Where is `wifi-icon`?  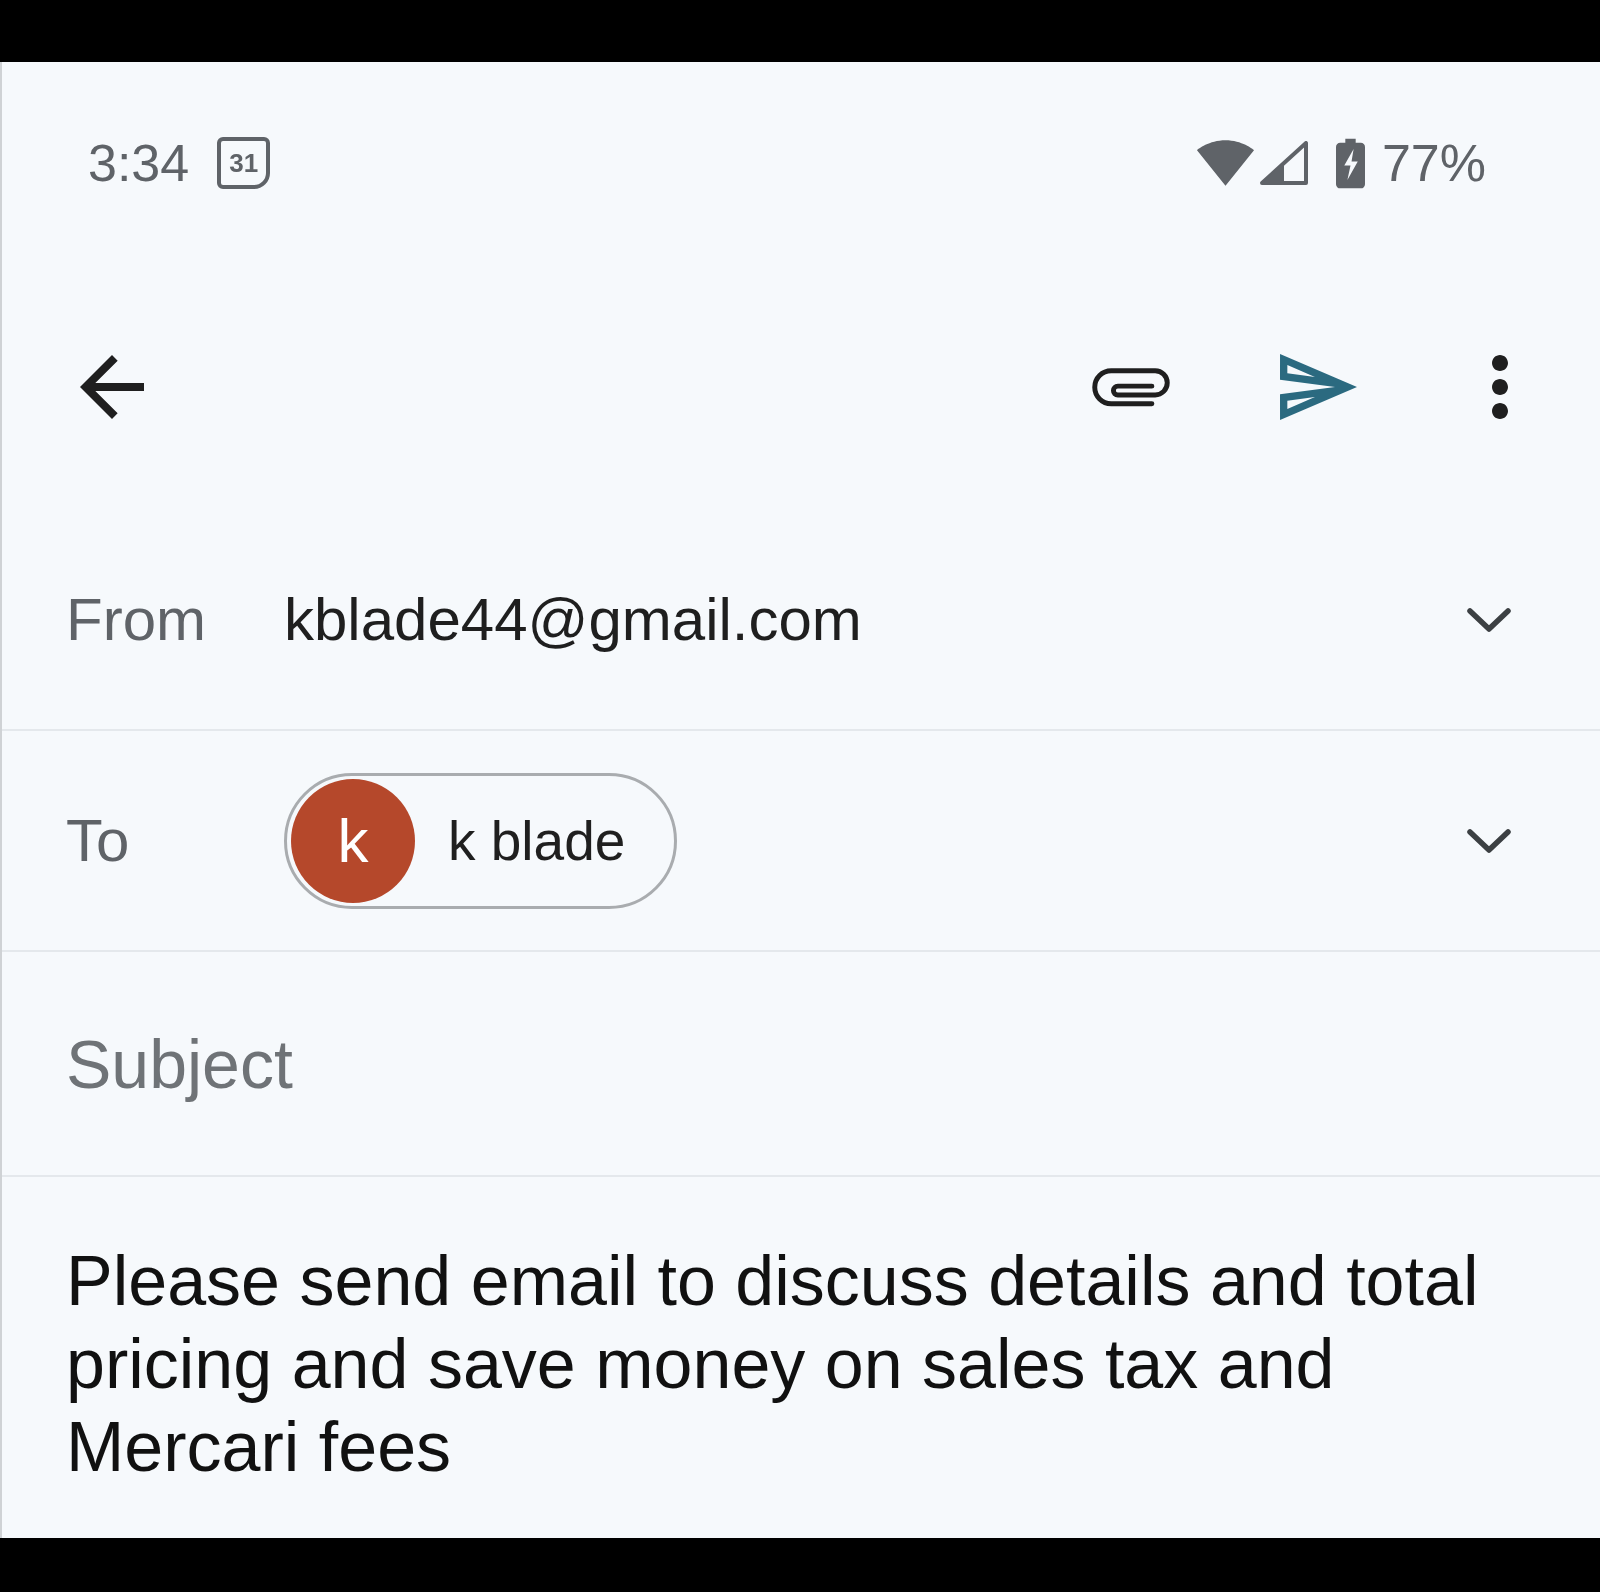 wifi-icon is located at coordinates (1225, 163).